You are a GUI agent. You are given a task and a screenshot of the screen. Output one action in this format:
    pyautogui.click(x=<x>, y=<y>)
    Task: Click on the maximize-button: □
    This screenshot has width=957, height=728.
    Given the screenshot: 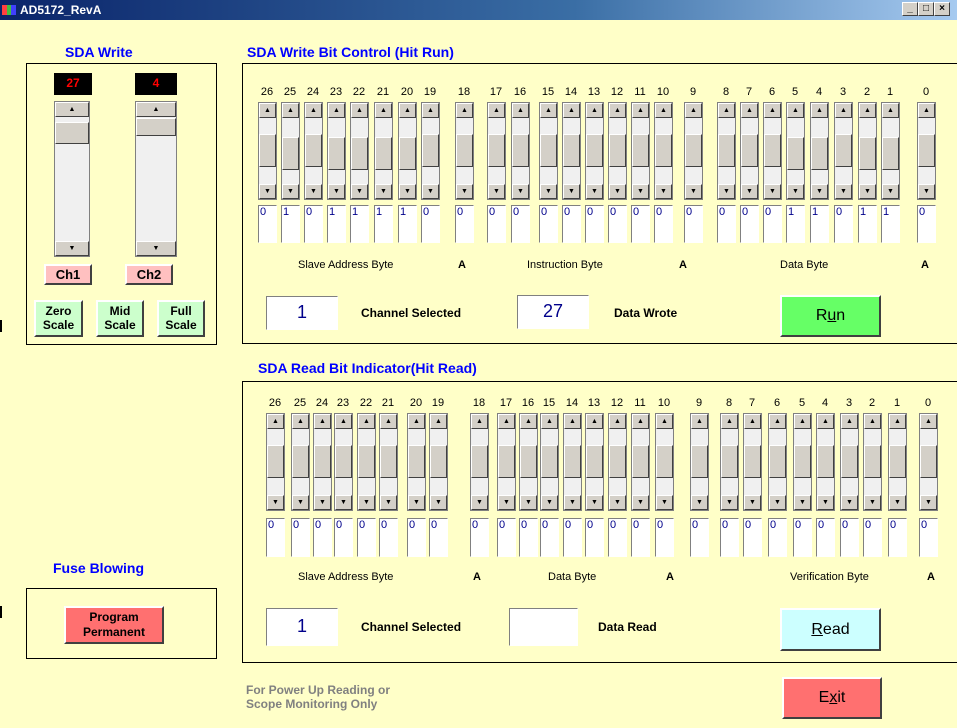 What is the action you would take?
    pyautogui.click(x=926, y=9)
    